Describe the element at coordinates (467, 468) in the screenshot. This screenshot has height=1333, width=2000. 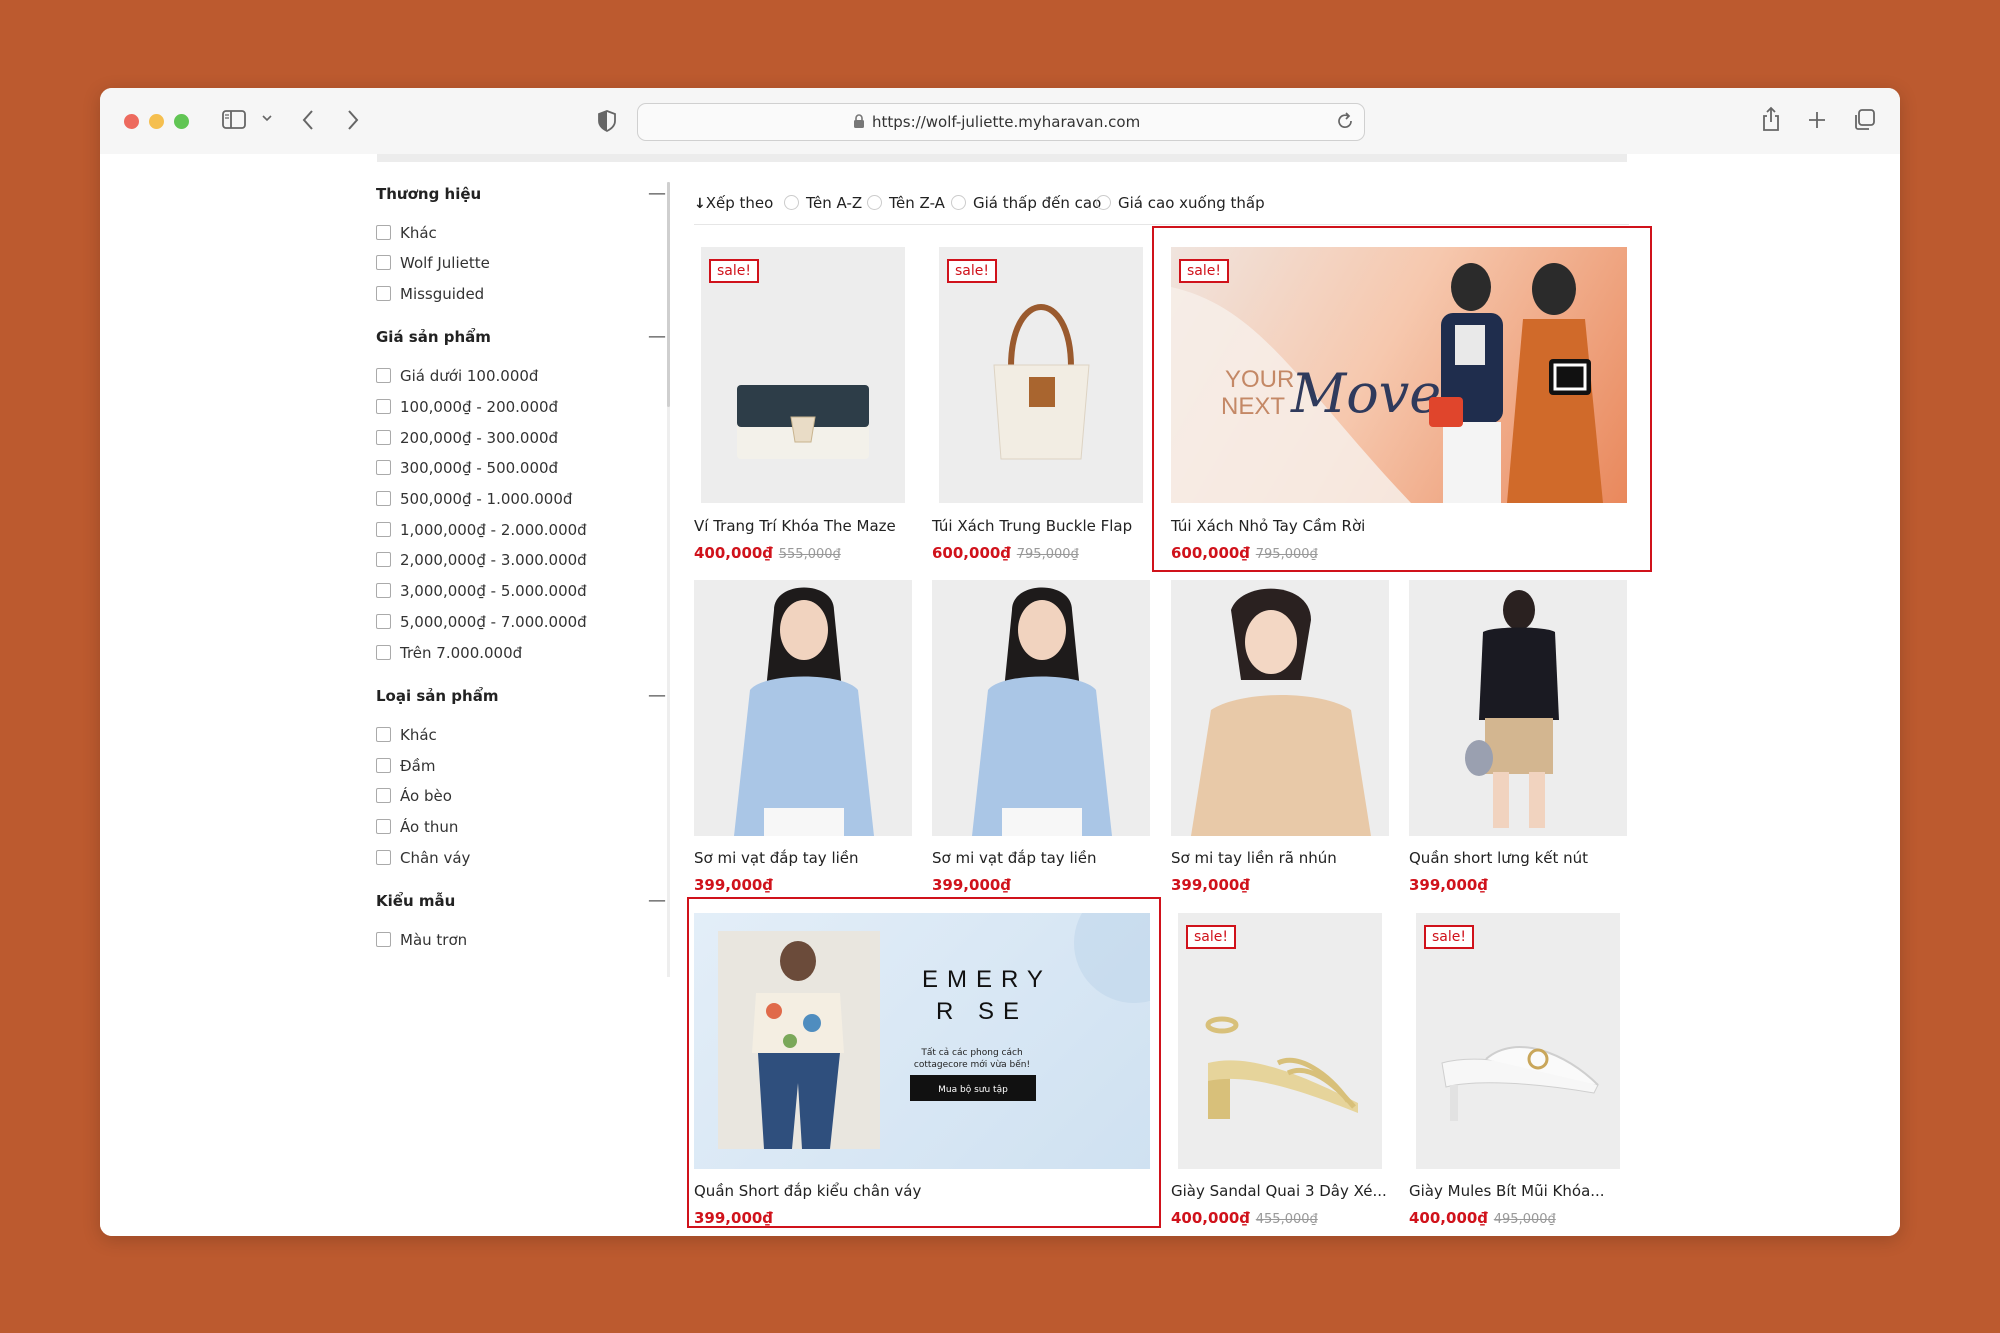
I see `filter-option: 300,000₫ - 500.000đ` at that location.